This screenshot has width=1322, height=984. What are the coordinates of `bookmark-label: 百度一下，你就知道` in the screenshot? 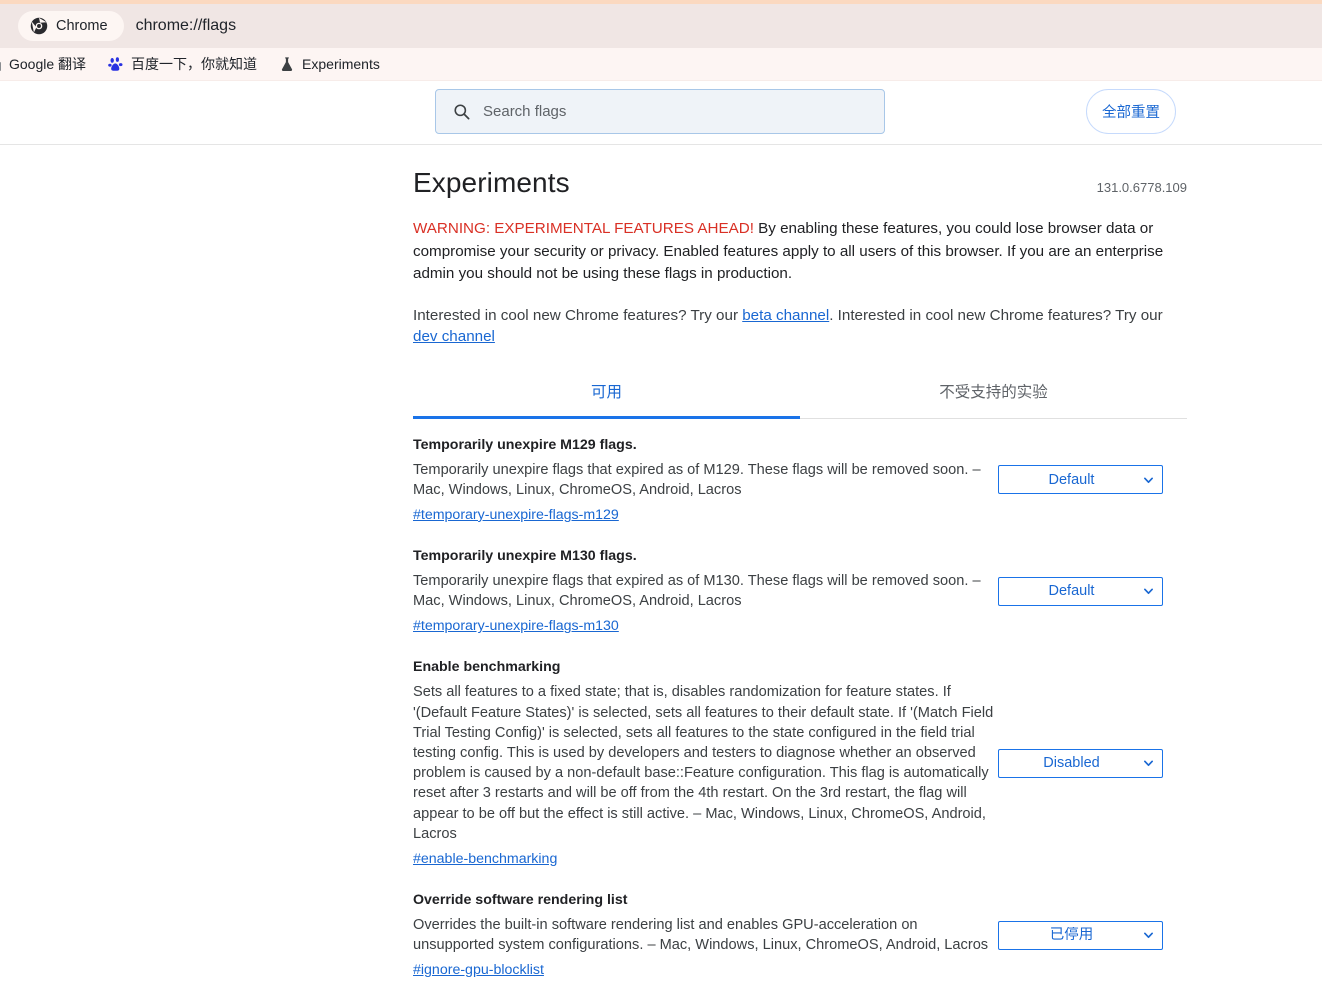 It's located at (194, 64).